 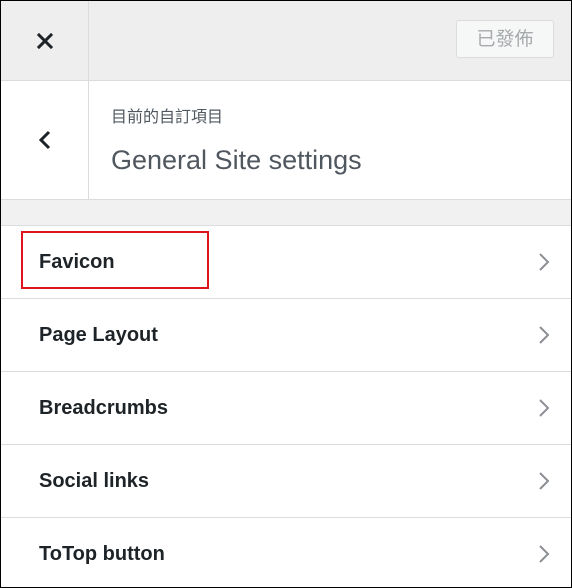 I want to click on back-button, so click(x=45, y=140).